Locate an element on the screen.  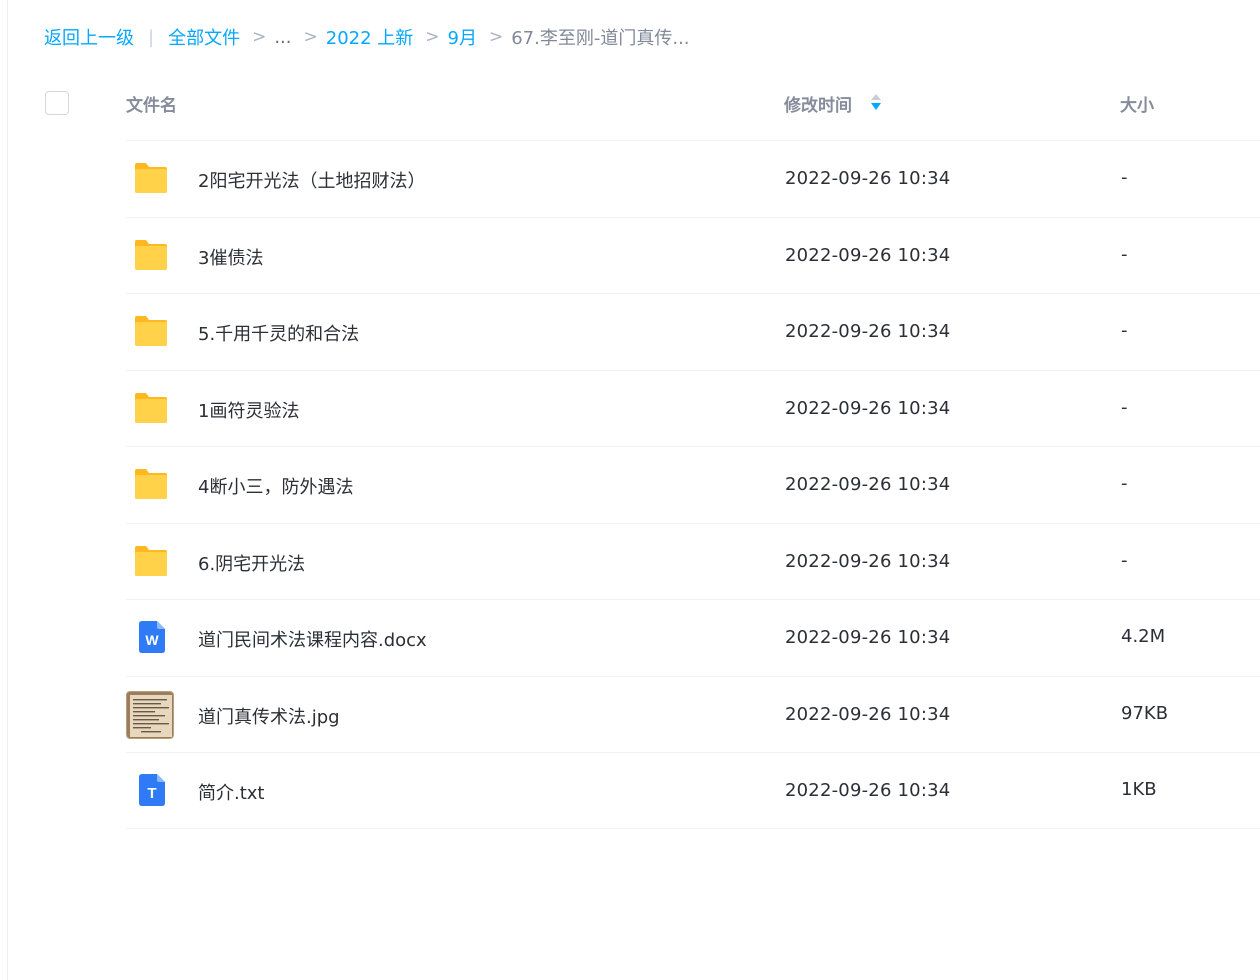
table-header: 文件名 修改时间 大小 is located at coordinates (634, 103).